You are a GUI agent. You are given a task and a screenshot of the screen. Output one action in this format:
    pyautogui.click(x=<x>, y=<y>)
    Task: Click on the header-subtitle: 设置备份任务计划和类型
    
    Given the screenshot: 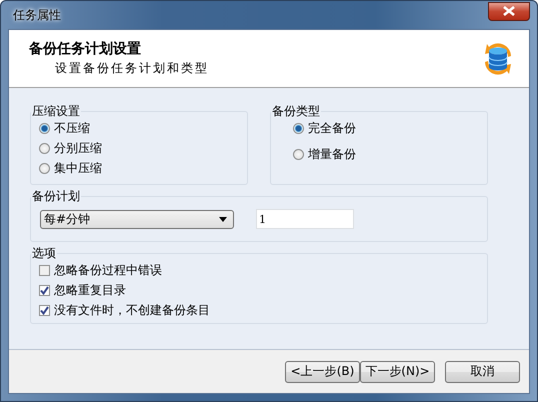 What is the action you would take?
    pyautogui.click(x=131, y=68)
    